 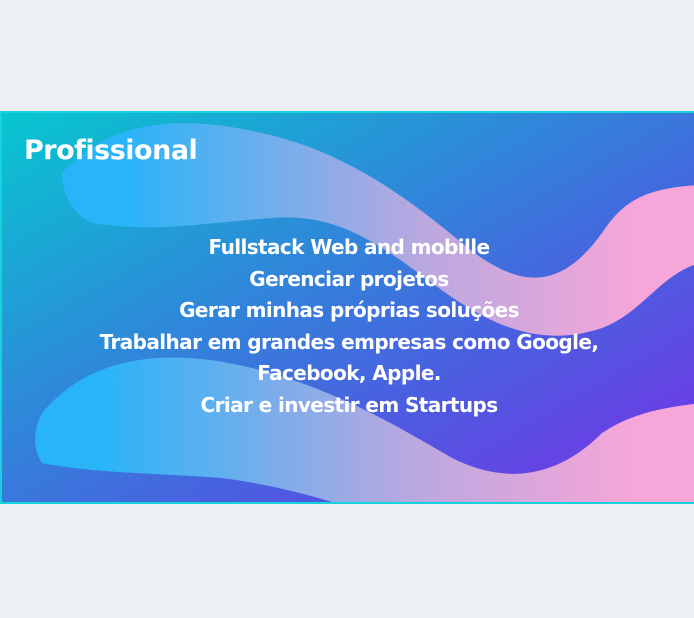 I want to click on goal-item: Facebook, Apple., so click(x=349, y=373).